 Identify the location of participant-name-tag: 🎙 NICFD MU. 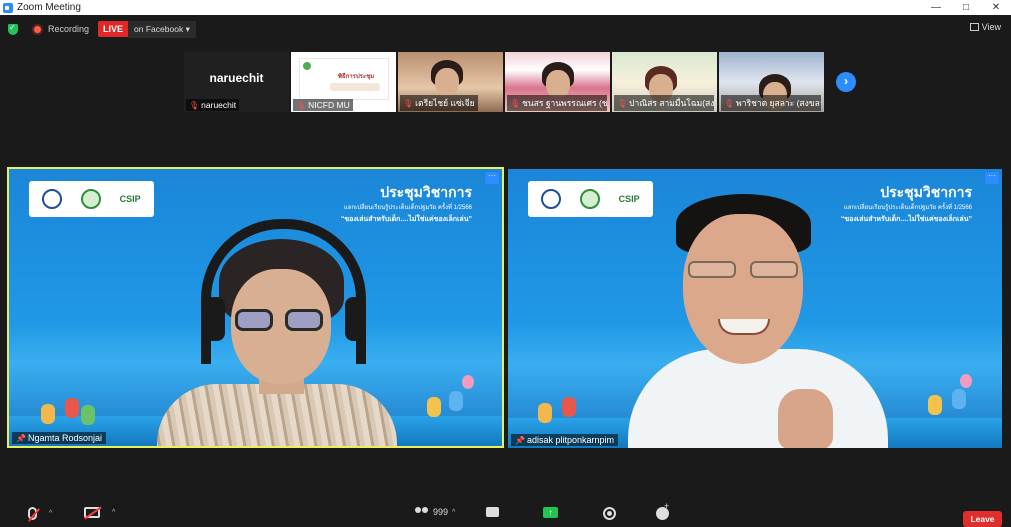
(323, 105).